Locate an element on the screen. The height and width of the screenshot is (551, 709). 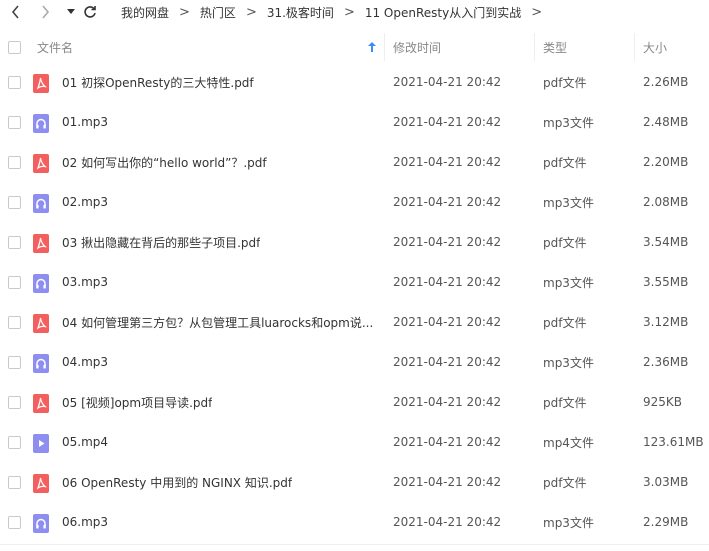
select-all-checkbox is located at coordinates (14, 47).